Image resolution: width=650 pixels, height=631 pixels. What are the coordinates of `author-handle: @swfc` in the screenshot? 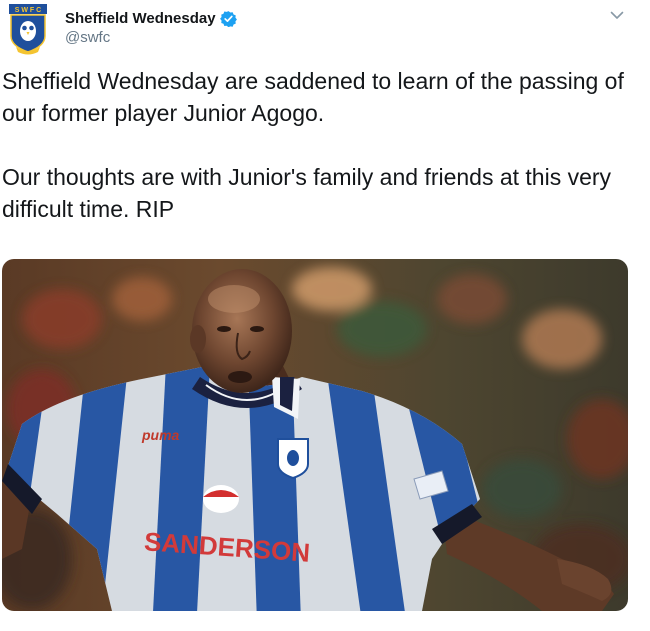 It's located at (151, 37).